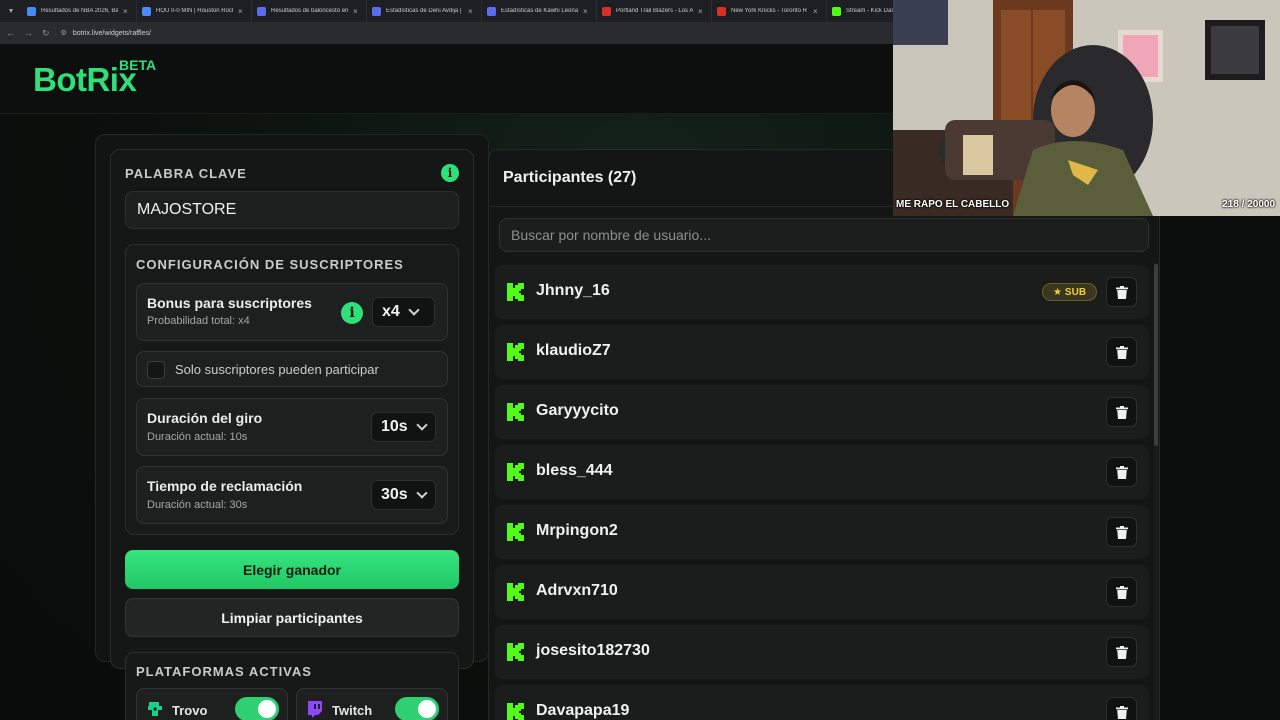 The height and width of the screenshot is (720, 1280). Describe the element at coordinates (79, 11) in the screenshot. I see `browser-tab: Resultados de NBA 2026, Bal ×` at that location.